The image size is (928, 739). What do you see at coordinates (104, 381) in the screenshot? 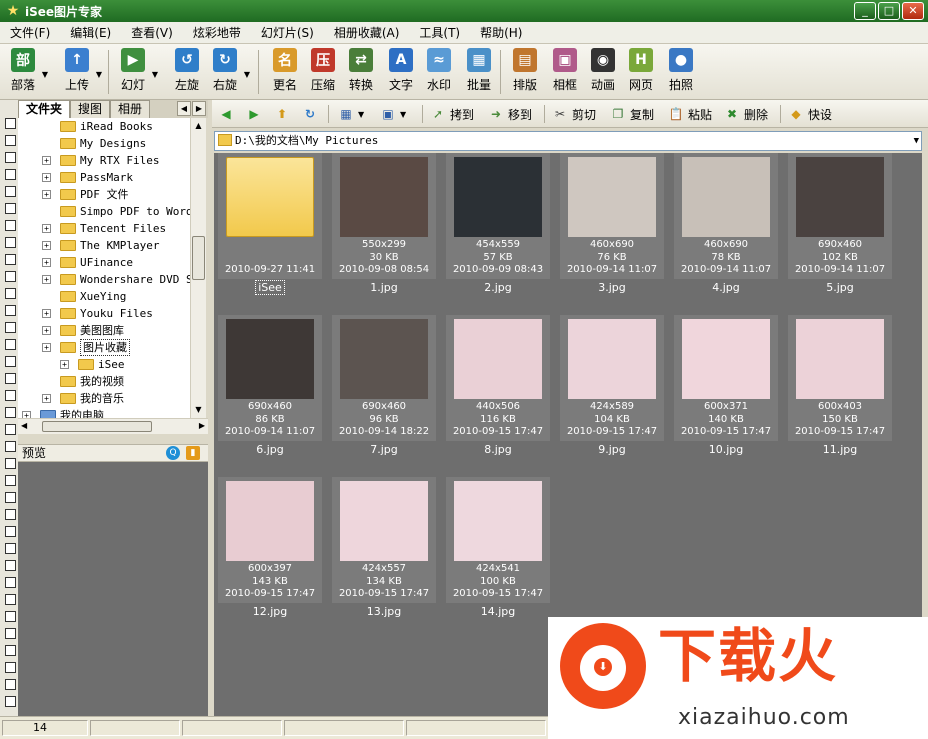
I see `tree-item: 我的视频` at bounding box center [104, 381].